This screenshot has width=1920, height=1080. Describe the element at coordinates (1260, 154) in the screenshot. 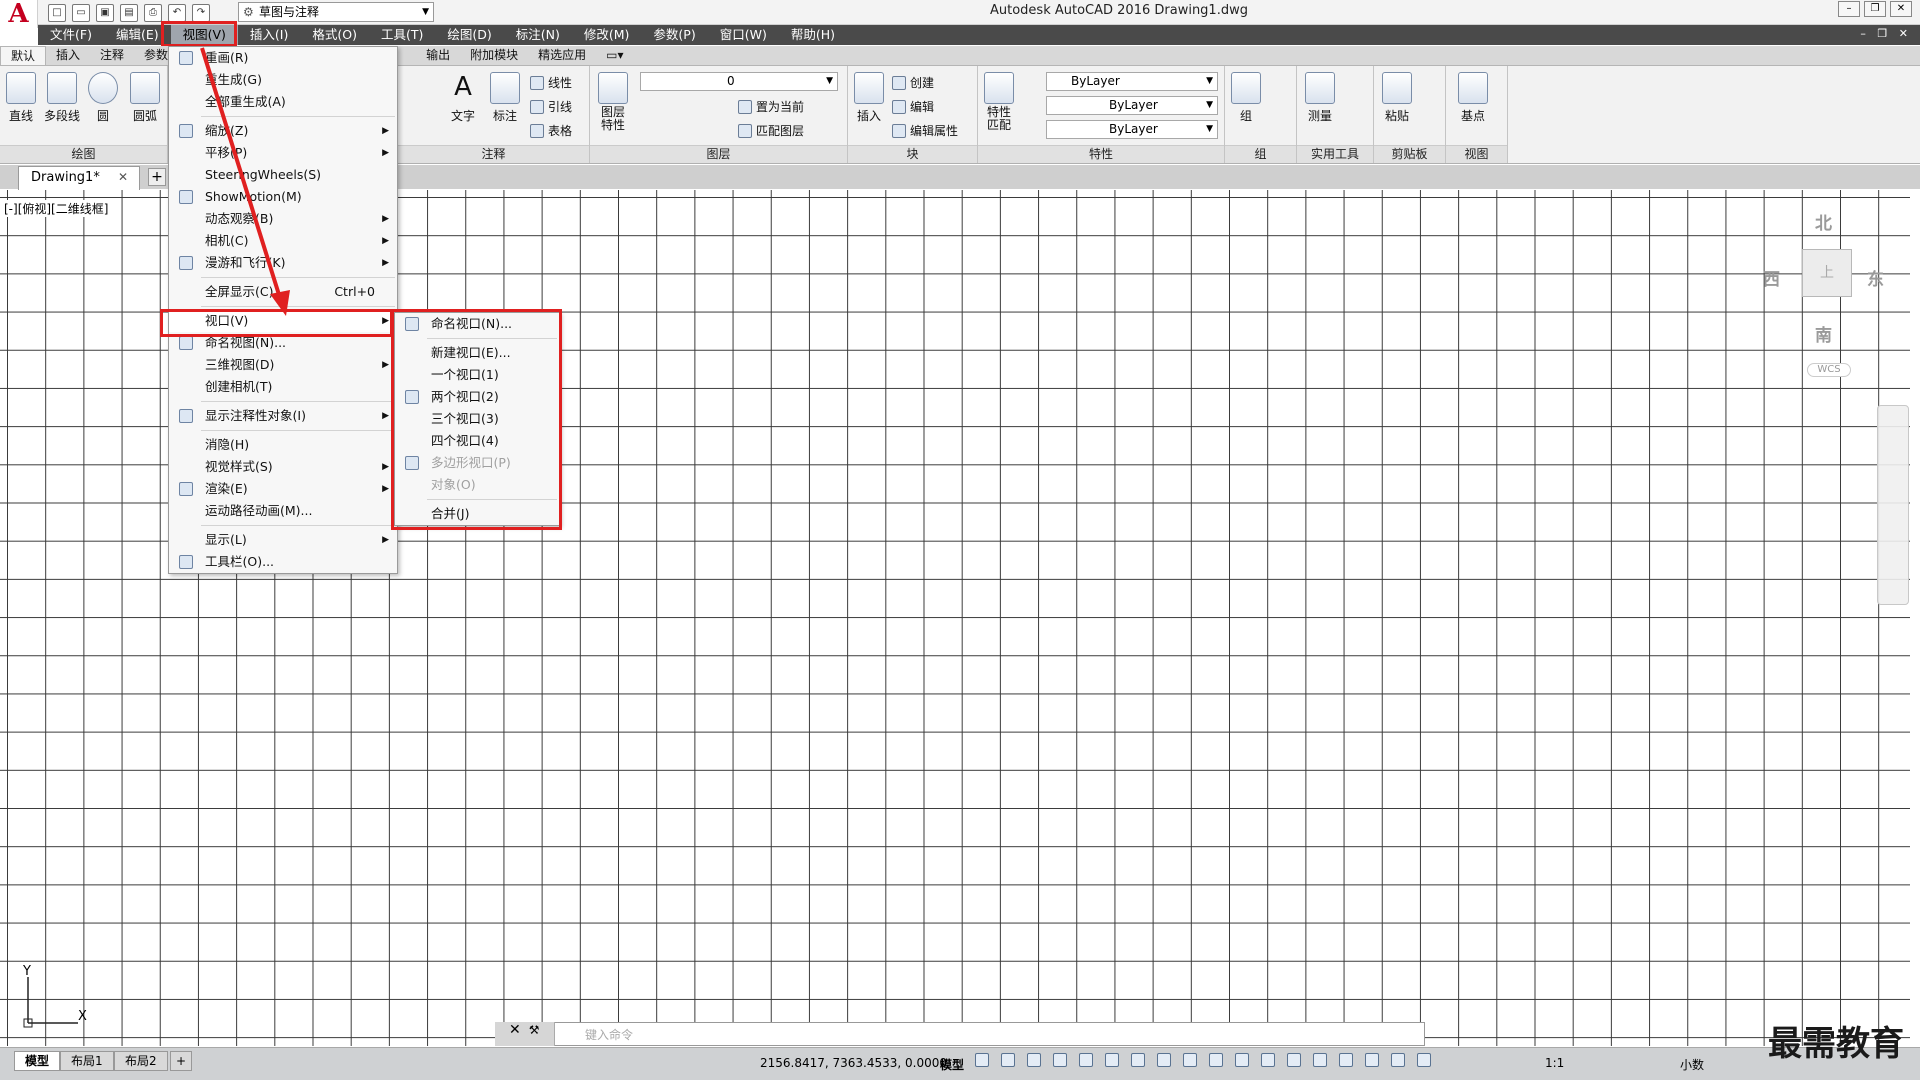

I see `panel-groups-title: 组` at that location.